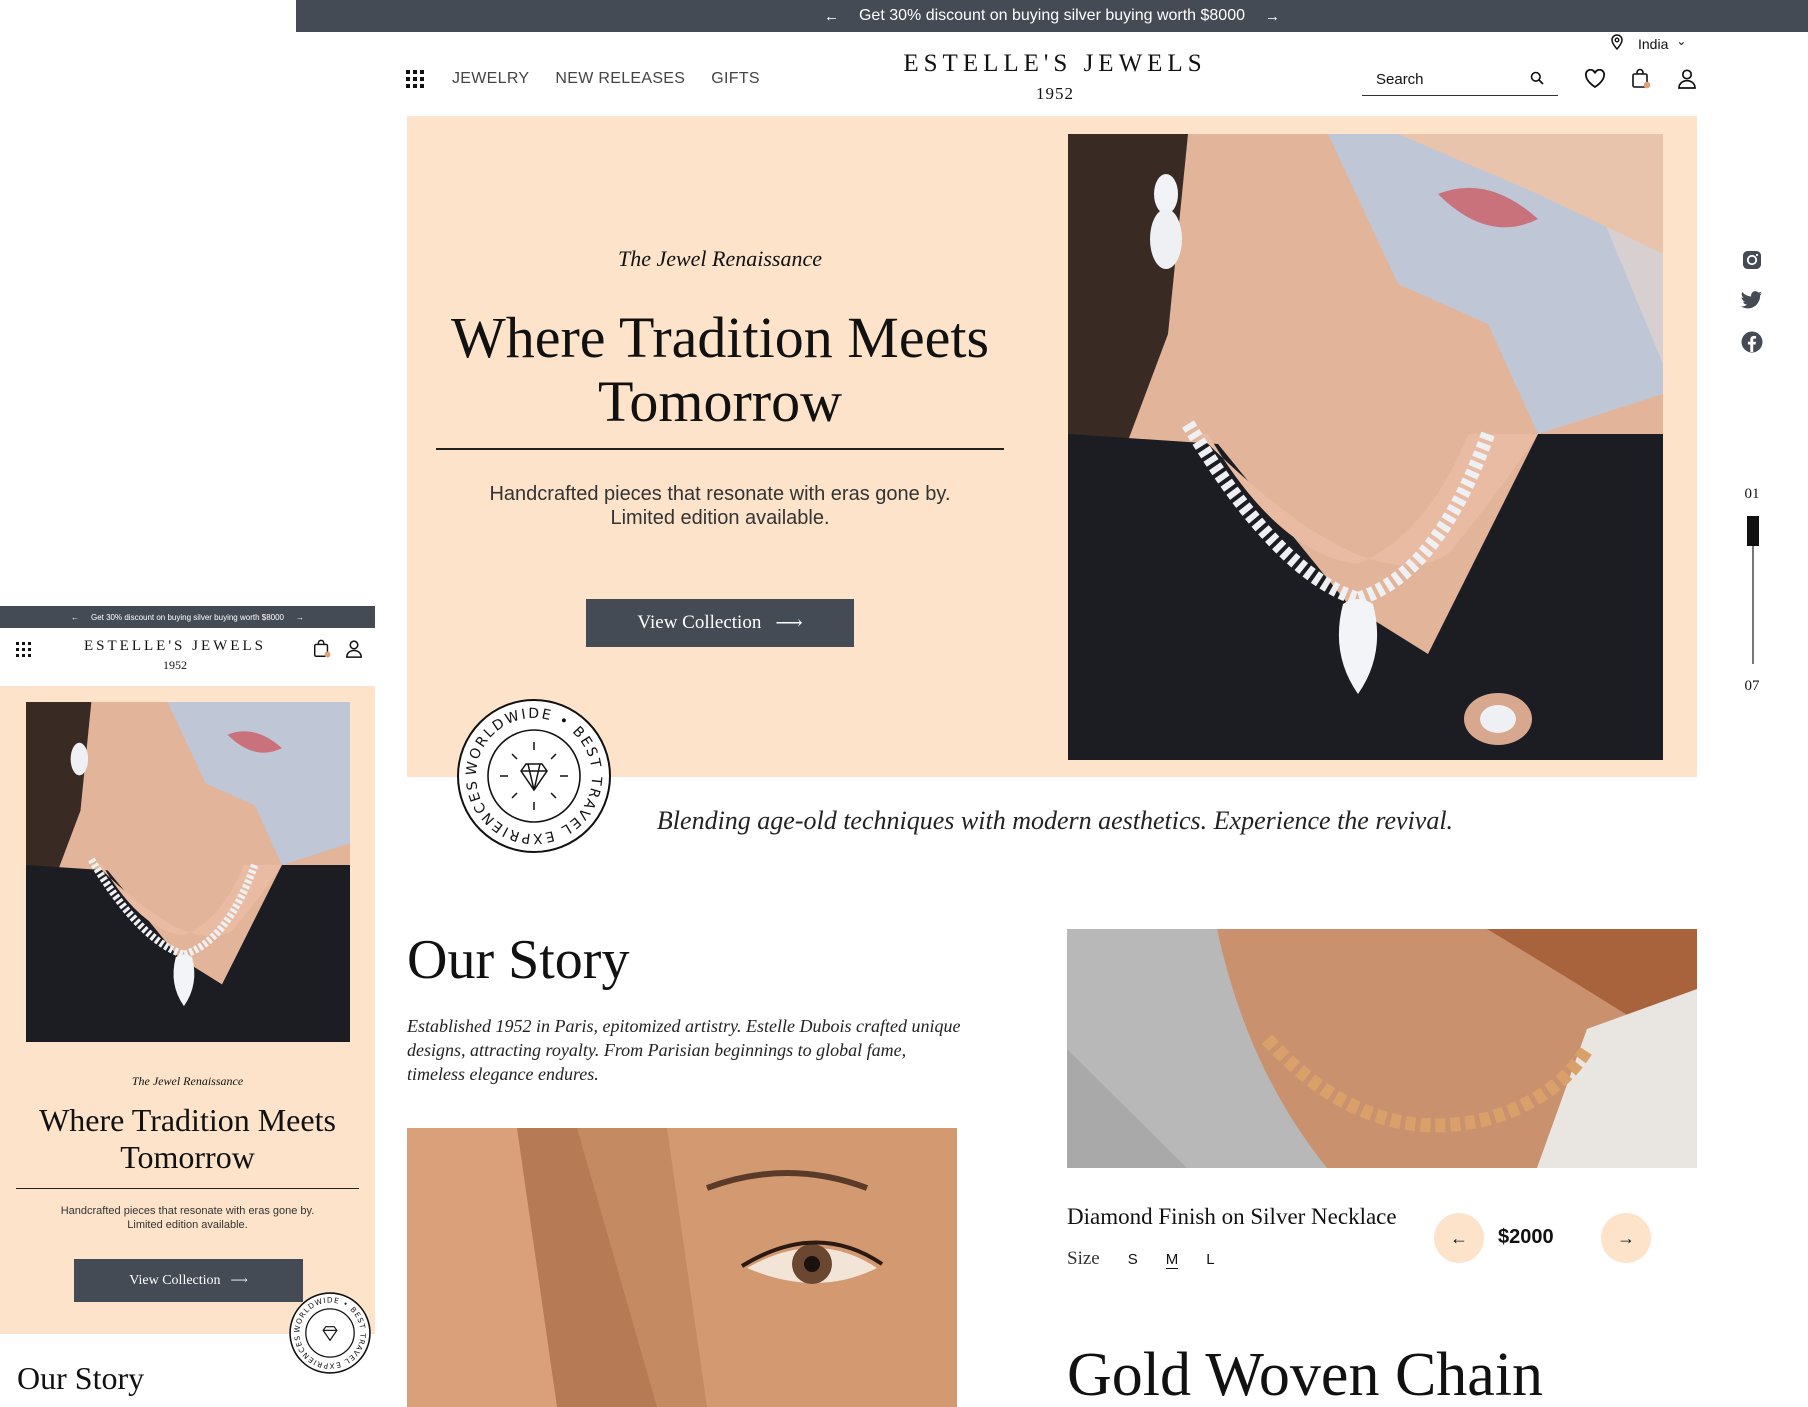 The height and width of the screenshot is (1407, 1808). I want to click on view-collection-label: View Collection, so click(699, 622).